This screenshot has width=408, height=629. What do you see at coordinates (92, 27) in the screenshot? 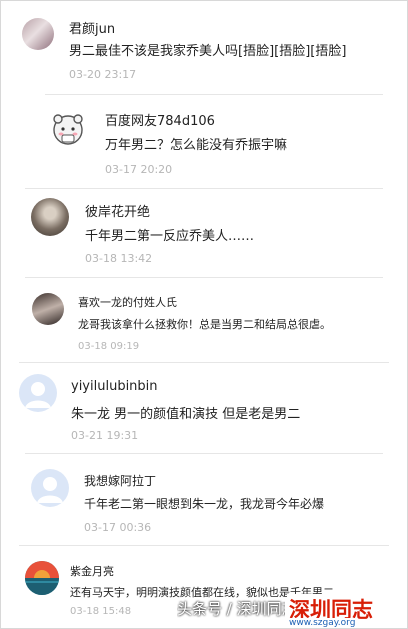
I see `user-name: 君颜jun` at bounding box center [92, 27].